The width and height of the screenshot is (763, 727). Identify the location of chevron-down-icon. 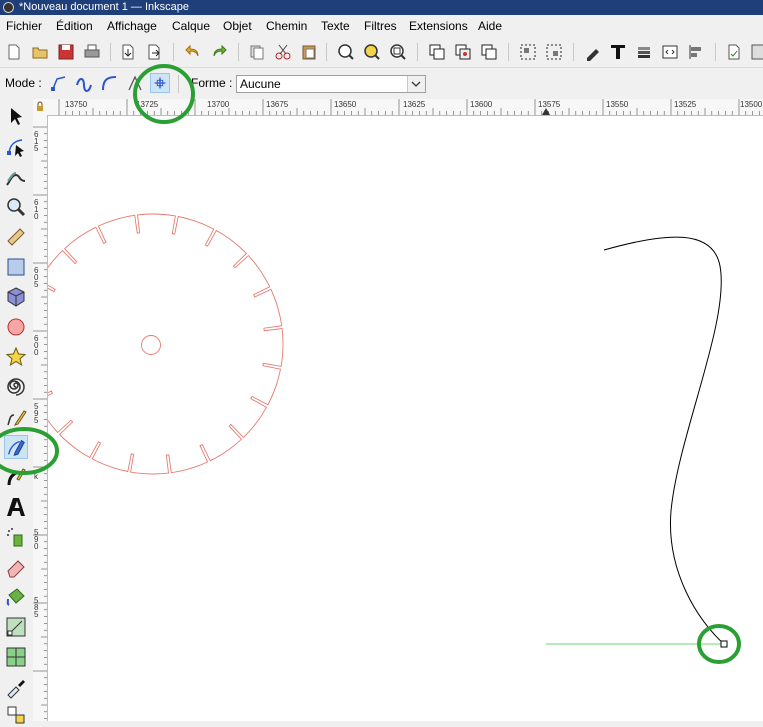
(416, 84).